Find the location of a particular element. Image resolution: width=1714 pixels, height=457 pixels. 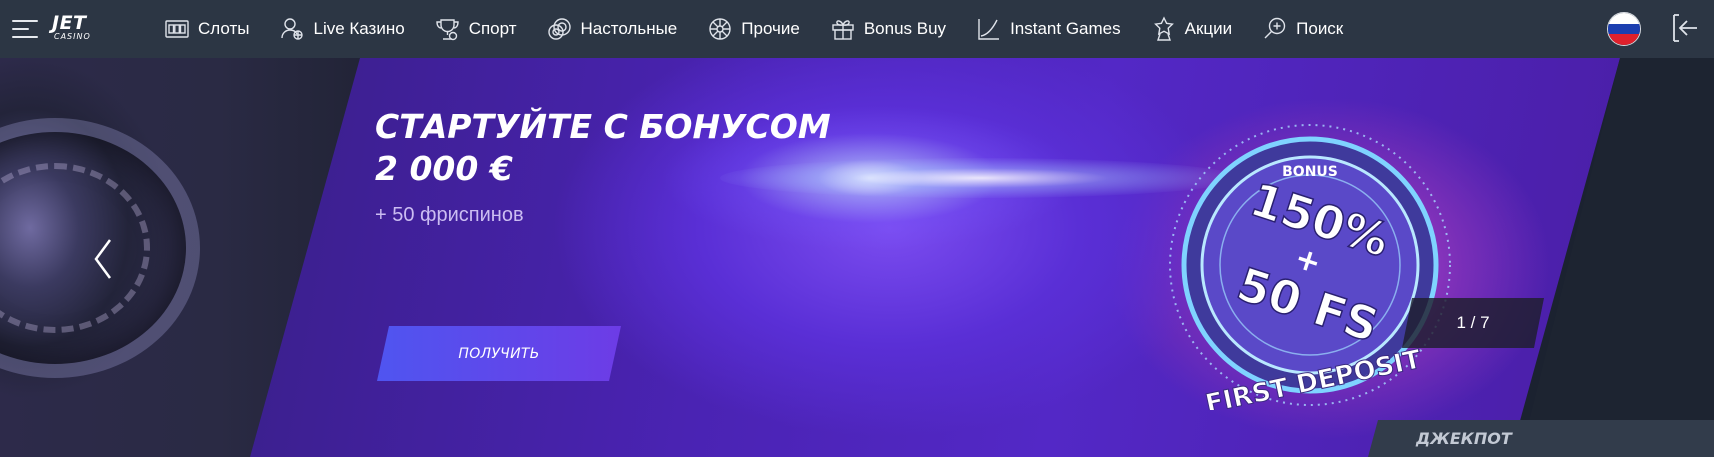

jackpot-tab: ДЖЕКПОТ is located at coordinates (1541, 438).